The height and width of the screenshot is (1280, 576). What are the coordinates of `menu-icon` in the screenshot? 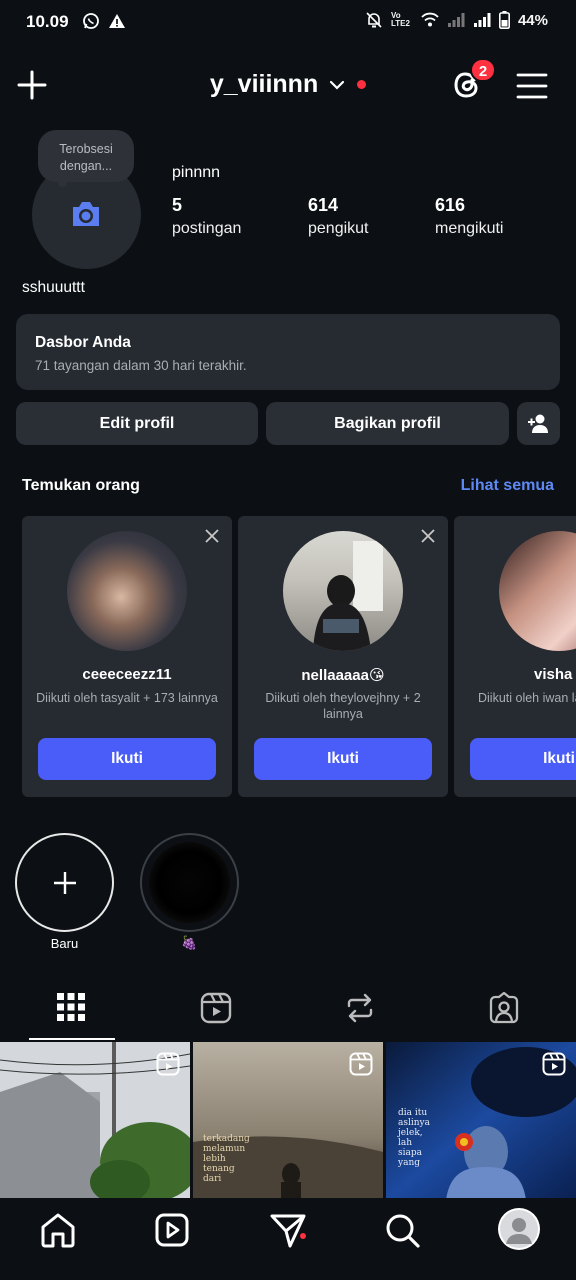 It's located at (532, 86).